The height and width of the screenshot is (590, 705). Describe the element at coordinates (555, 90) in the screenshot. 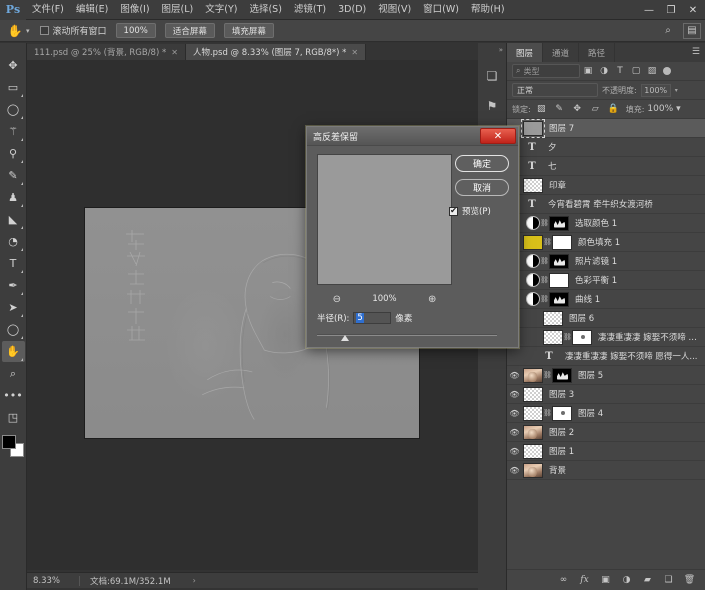

I see `blend-mode-select: 正常` at that location.